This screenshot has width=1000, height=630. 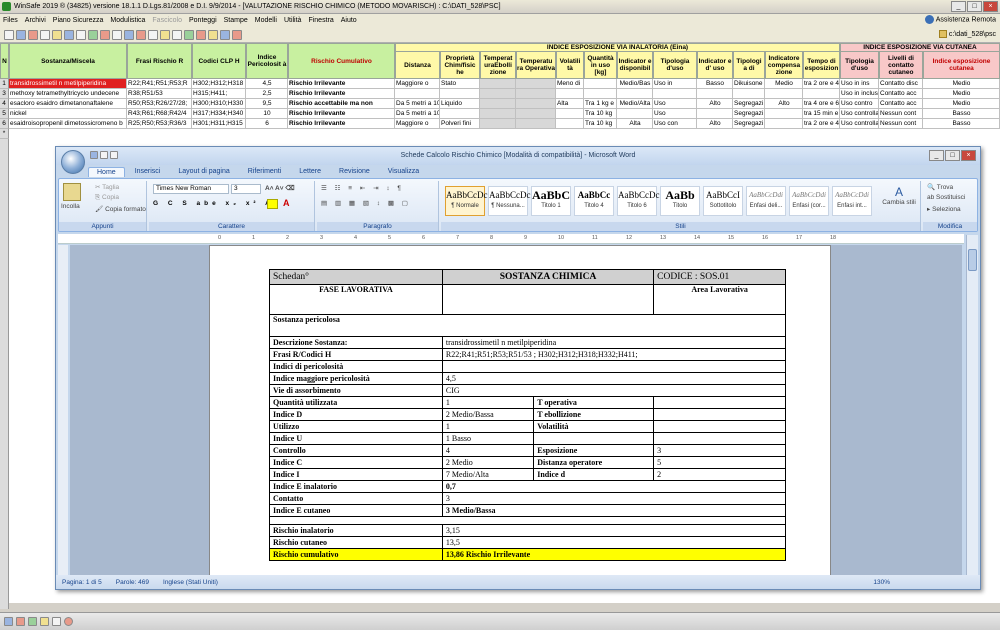 I want to click on cell-ind3, so click(x=715, y=114).